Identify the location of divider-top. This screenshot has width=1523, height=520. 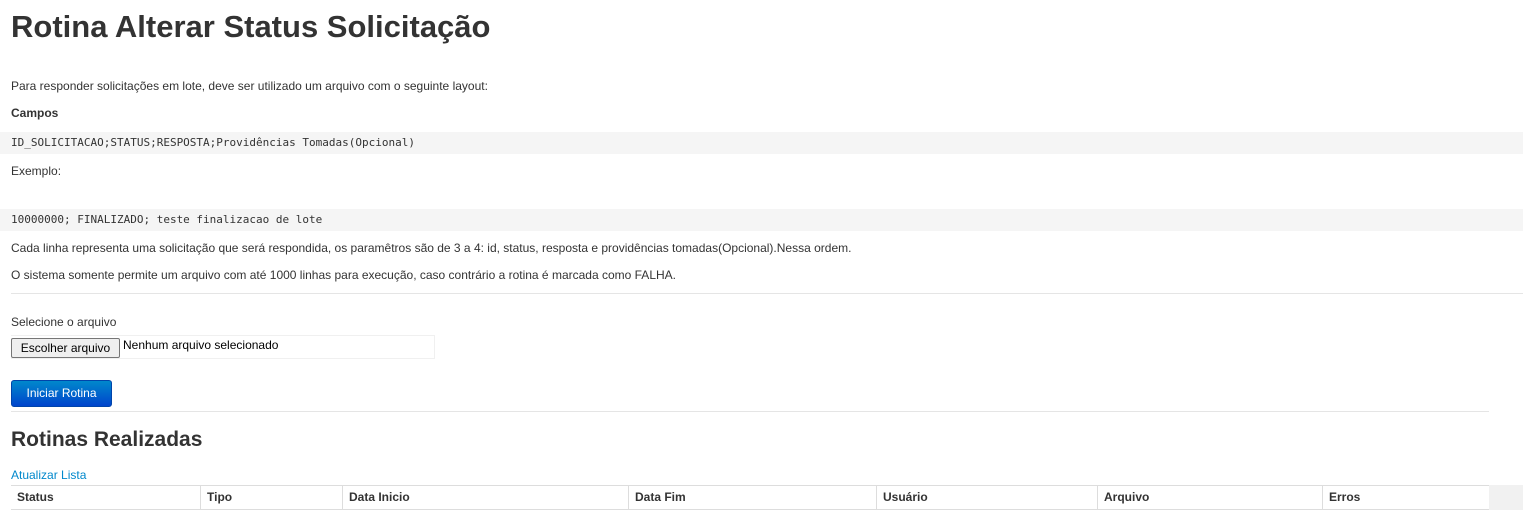
(767, 293).